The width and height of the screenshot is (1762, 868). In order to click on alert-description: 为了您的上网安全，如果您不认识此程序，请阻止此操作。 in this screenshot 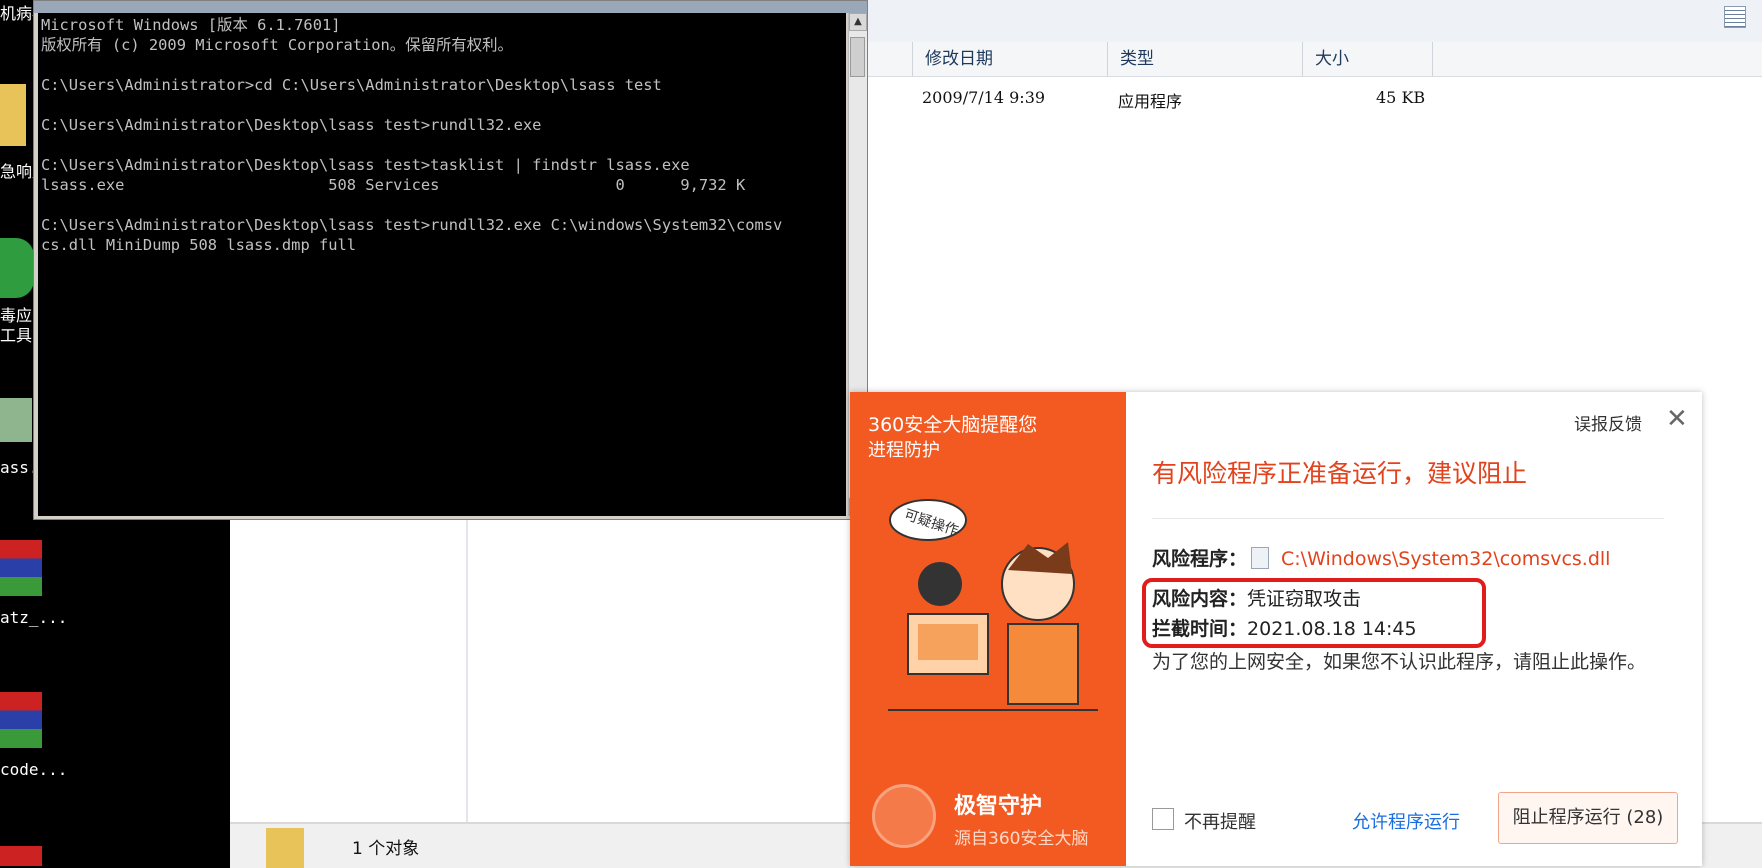, I will do `click(1399, 662)`.